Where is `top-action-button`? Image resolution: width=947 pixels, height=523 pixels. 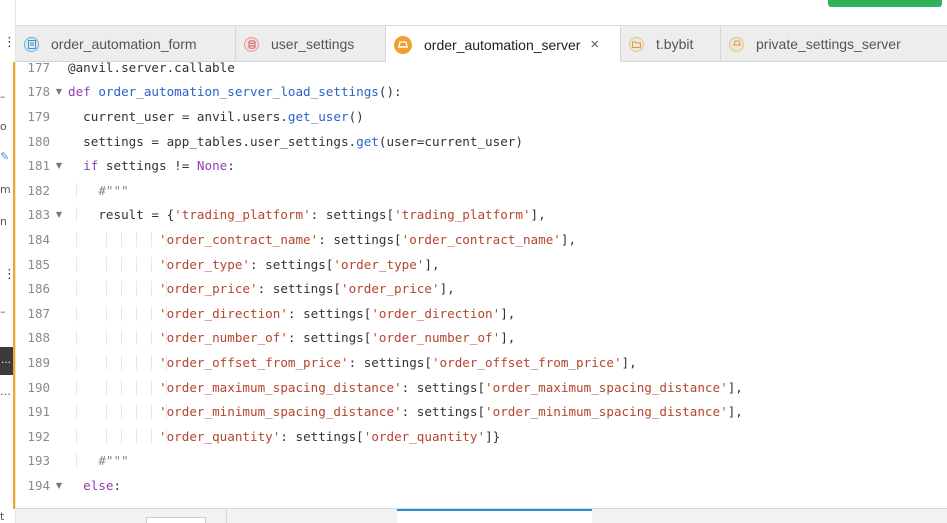
top-action-button is located at coordinates (885, 3).